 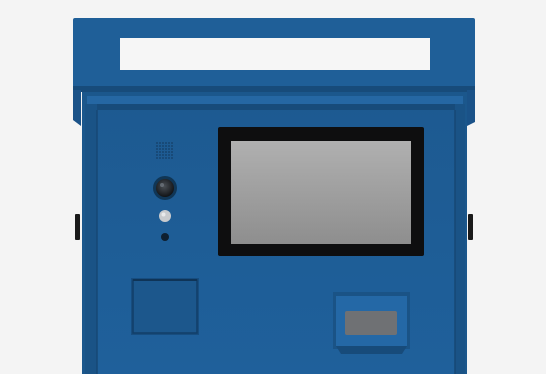 I want to click on right-side-latch, so click(x=470, y=227).